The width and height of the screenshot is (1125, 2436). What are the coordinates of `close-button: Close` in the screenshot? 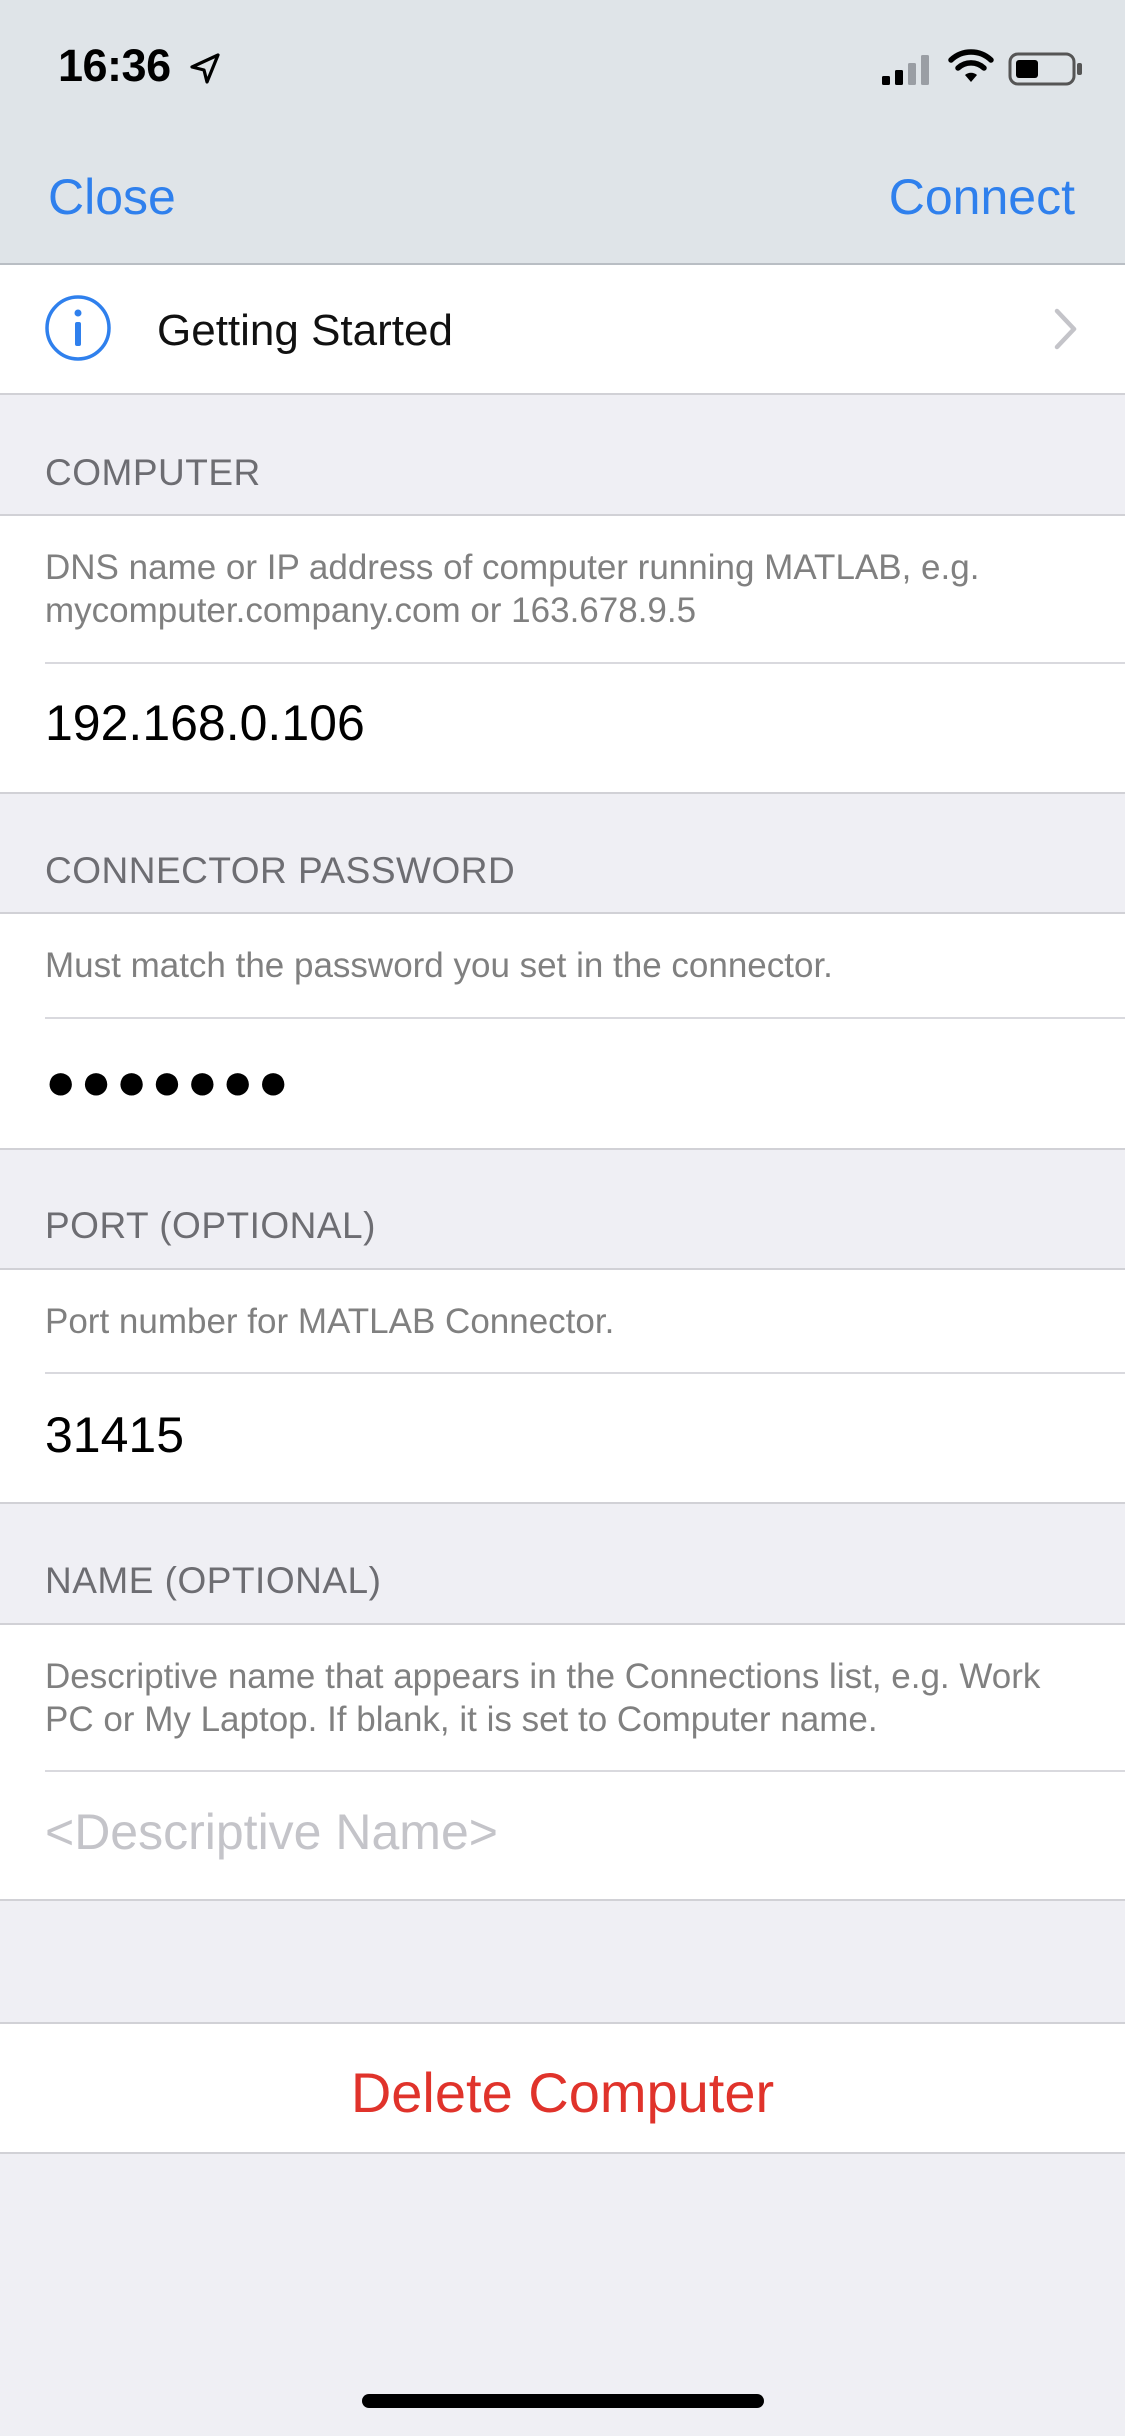 It's located at (112, 197).